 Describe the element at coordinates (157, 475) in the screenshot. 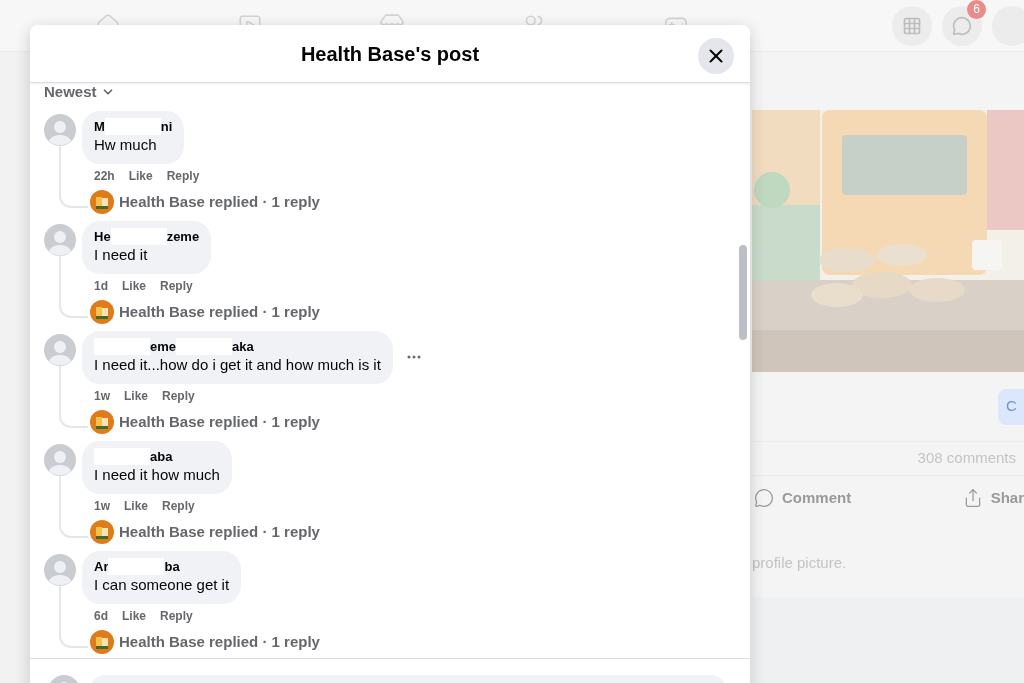

I see `comment-text: I need it how much` at that location.